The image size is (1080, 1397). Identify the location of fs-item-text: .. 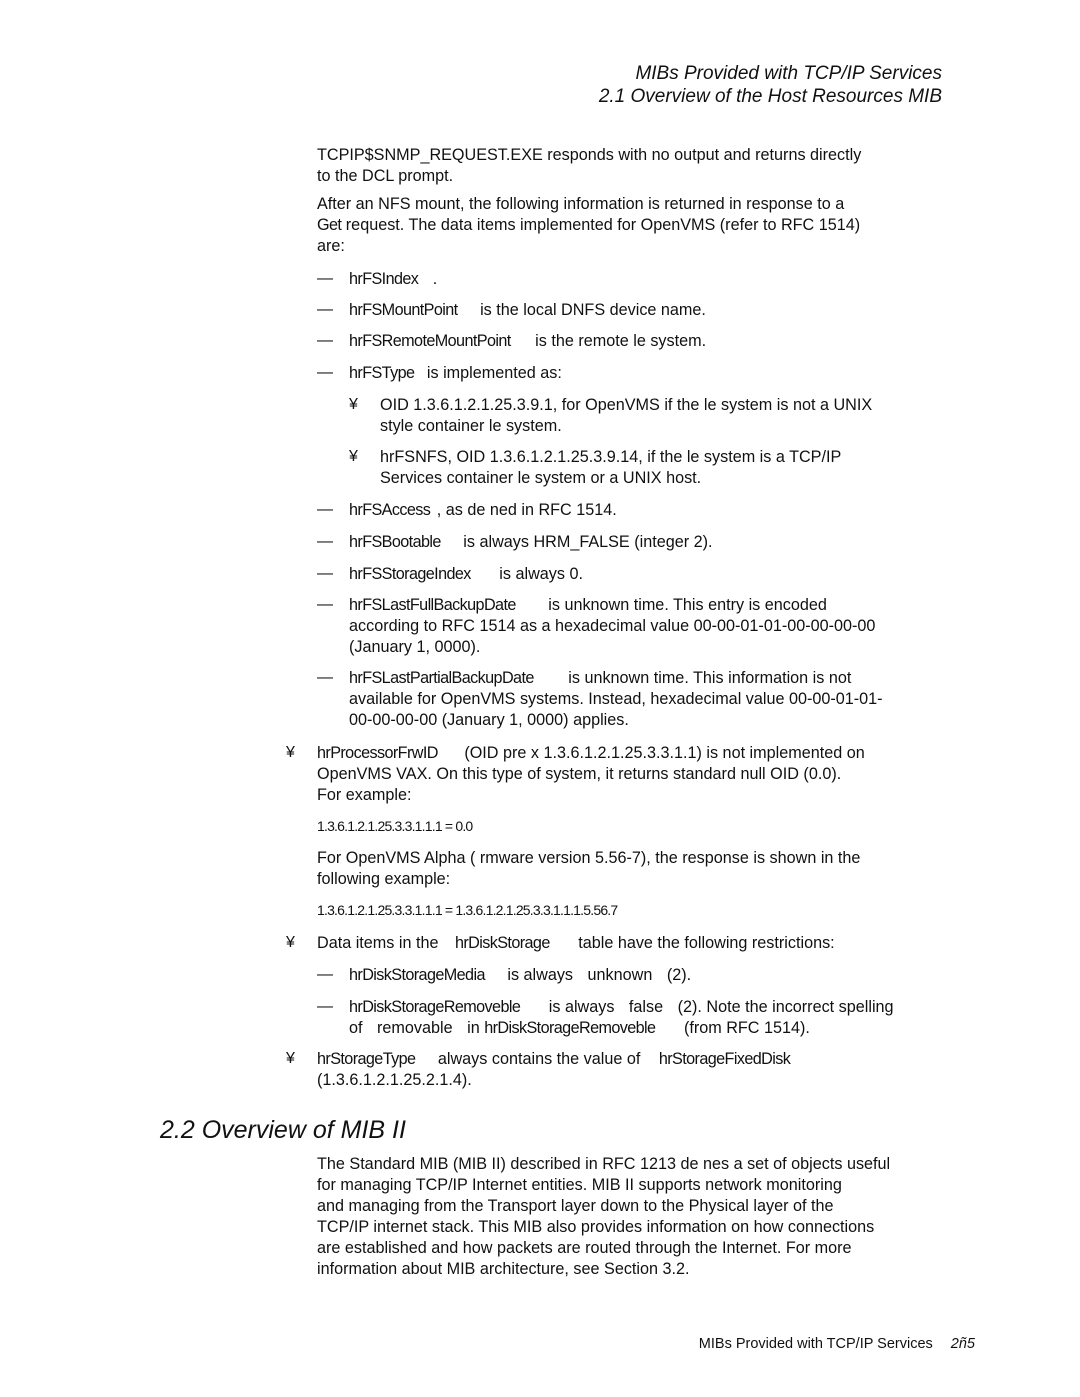
(435, 279).